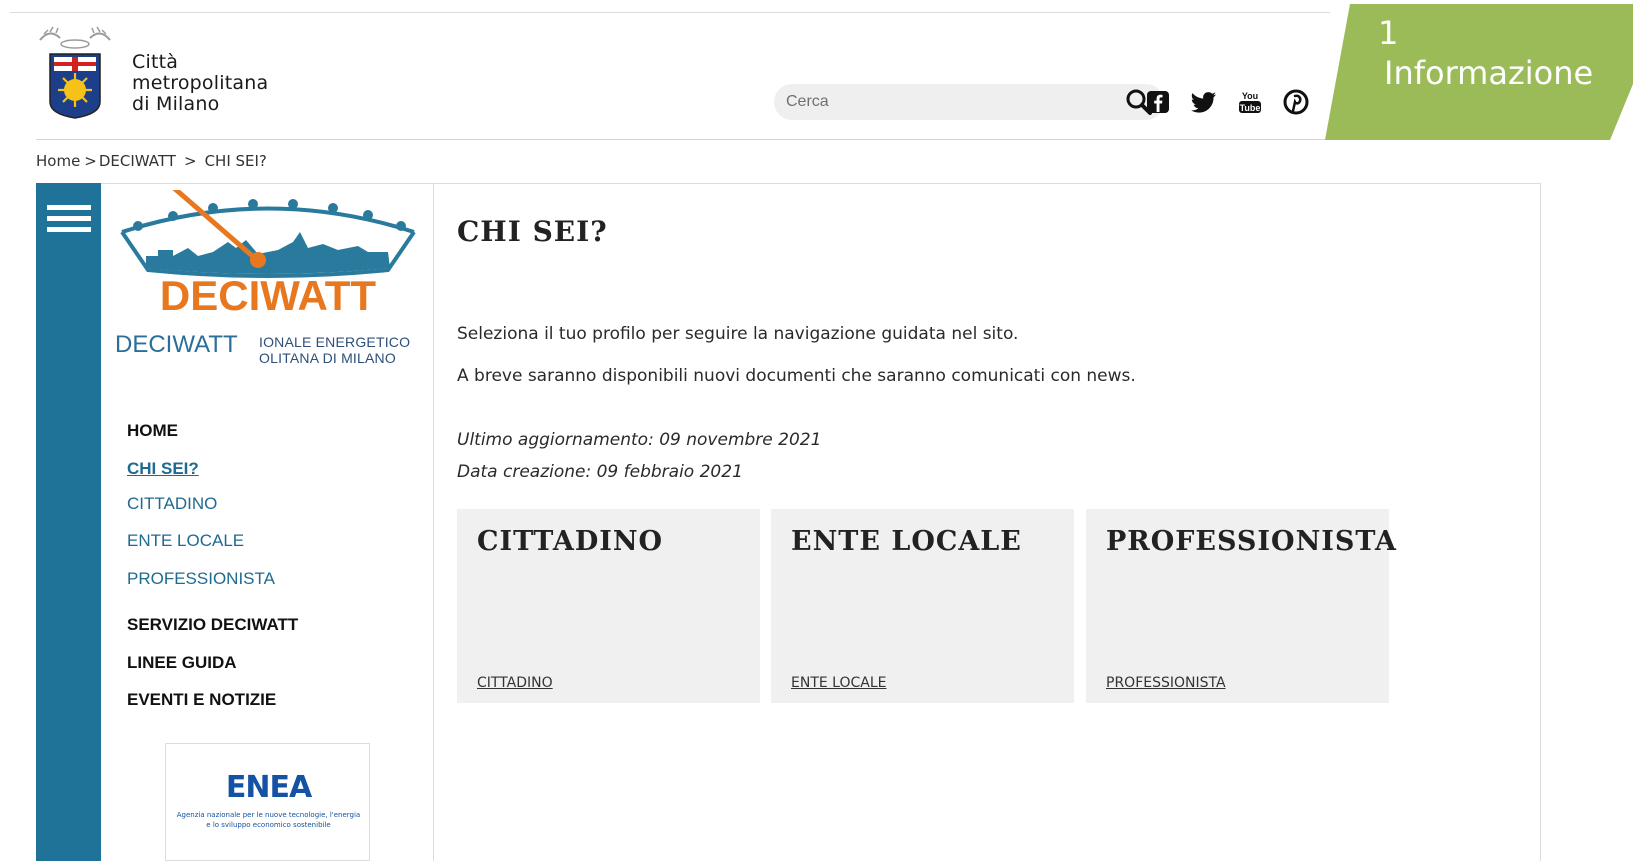  I want to click on header-divider, so click(786, 139).